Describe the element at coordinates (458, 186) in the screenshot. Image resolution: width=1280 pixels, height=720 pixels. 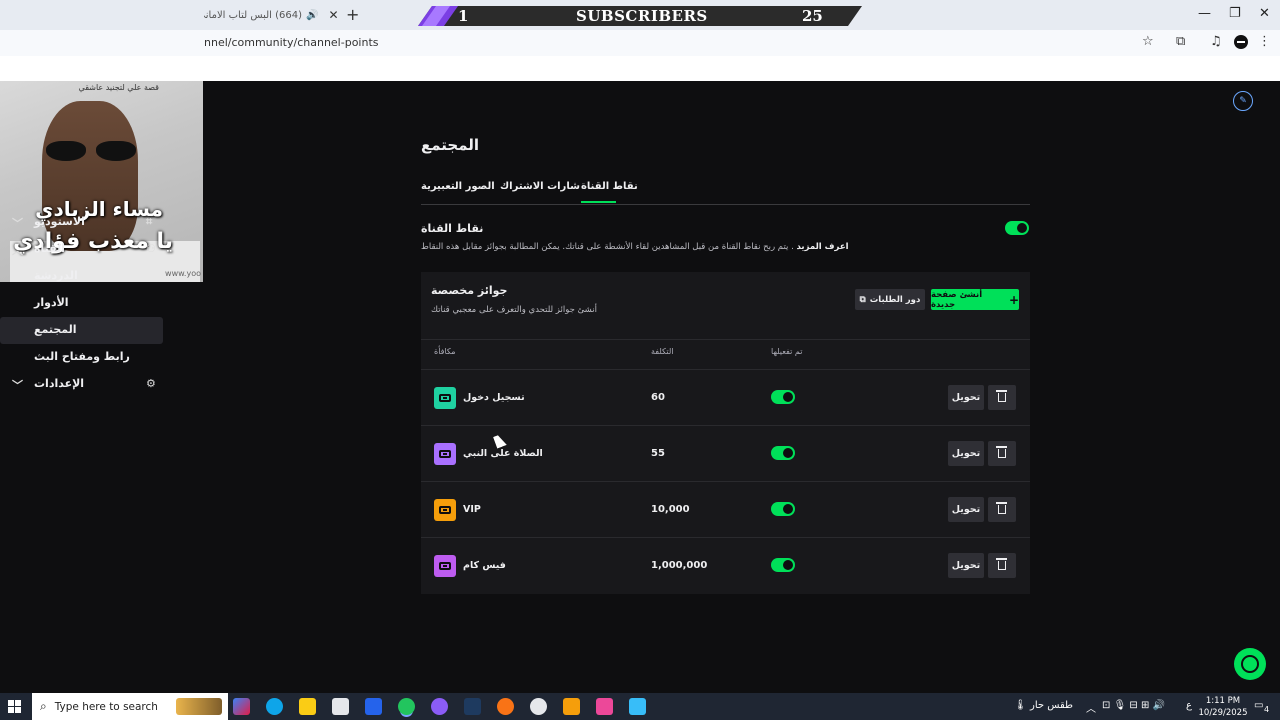
I see `tab-emotes: الصور التعبيرية` at that location.